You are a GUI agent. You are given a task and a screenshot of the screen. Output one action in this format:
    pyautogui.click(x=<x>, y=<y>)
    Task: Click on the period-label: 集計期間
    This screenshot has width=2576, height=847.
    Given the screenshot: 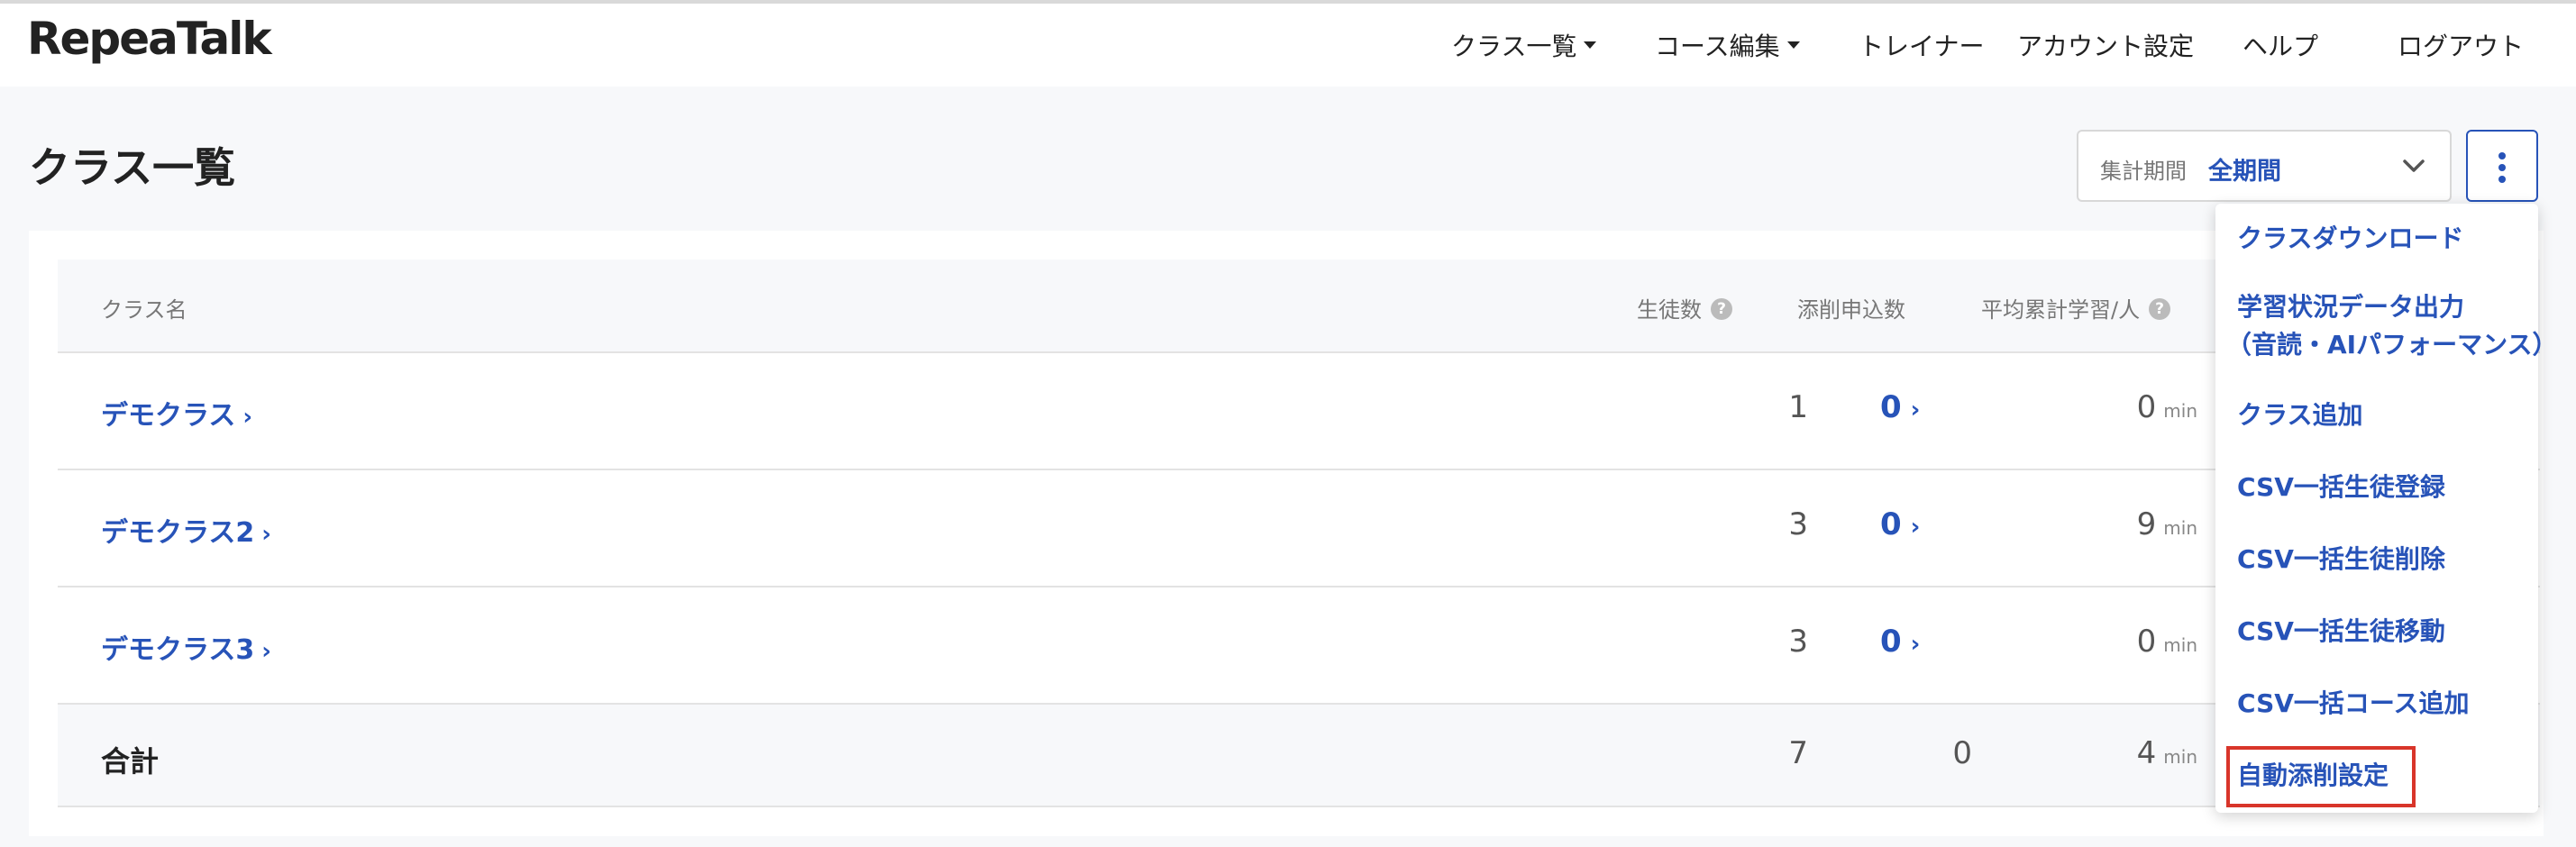 What is the action you would take?
    pyautogui.click(x=2143, y=171)
    